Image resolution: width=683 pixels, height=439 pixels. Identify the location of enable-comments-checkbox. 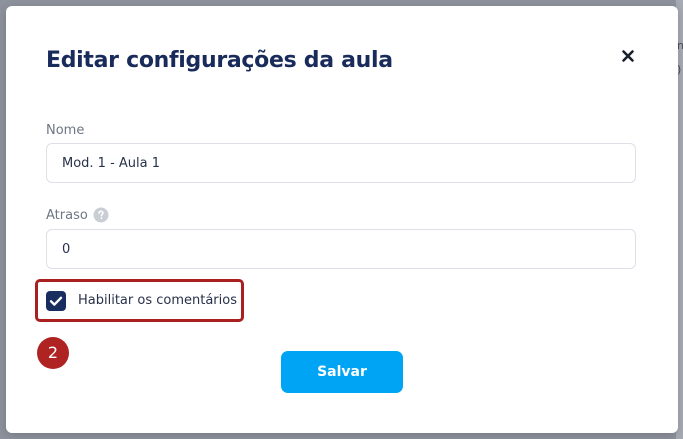
(56, 301).